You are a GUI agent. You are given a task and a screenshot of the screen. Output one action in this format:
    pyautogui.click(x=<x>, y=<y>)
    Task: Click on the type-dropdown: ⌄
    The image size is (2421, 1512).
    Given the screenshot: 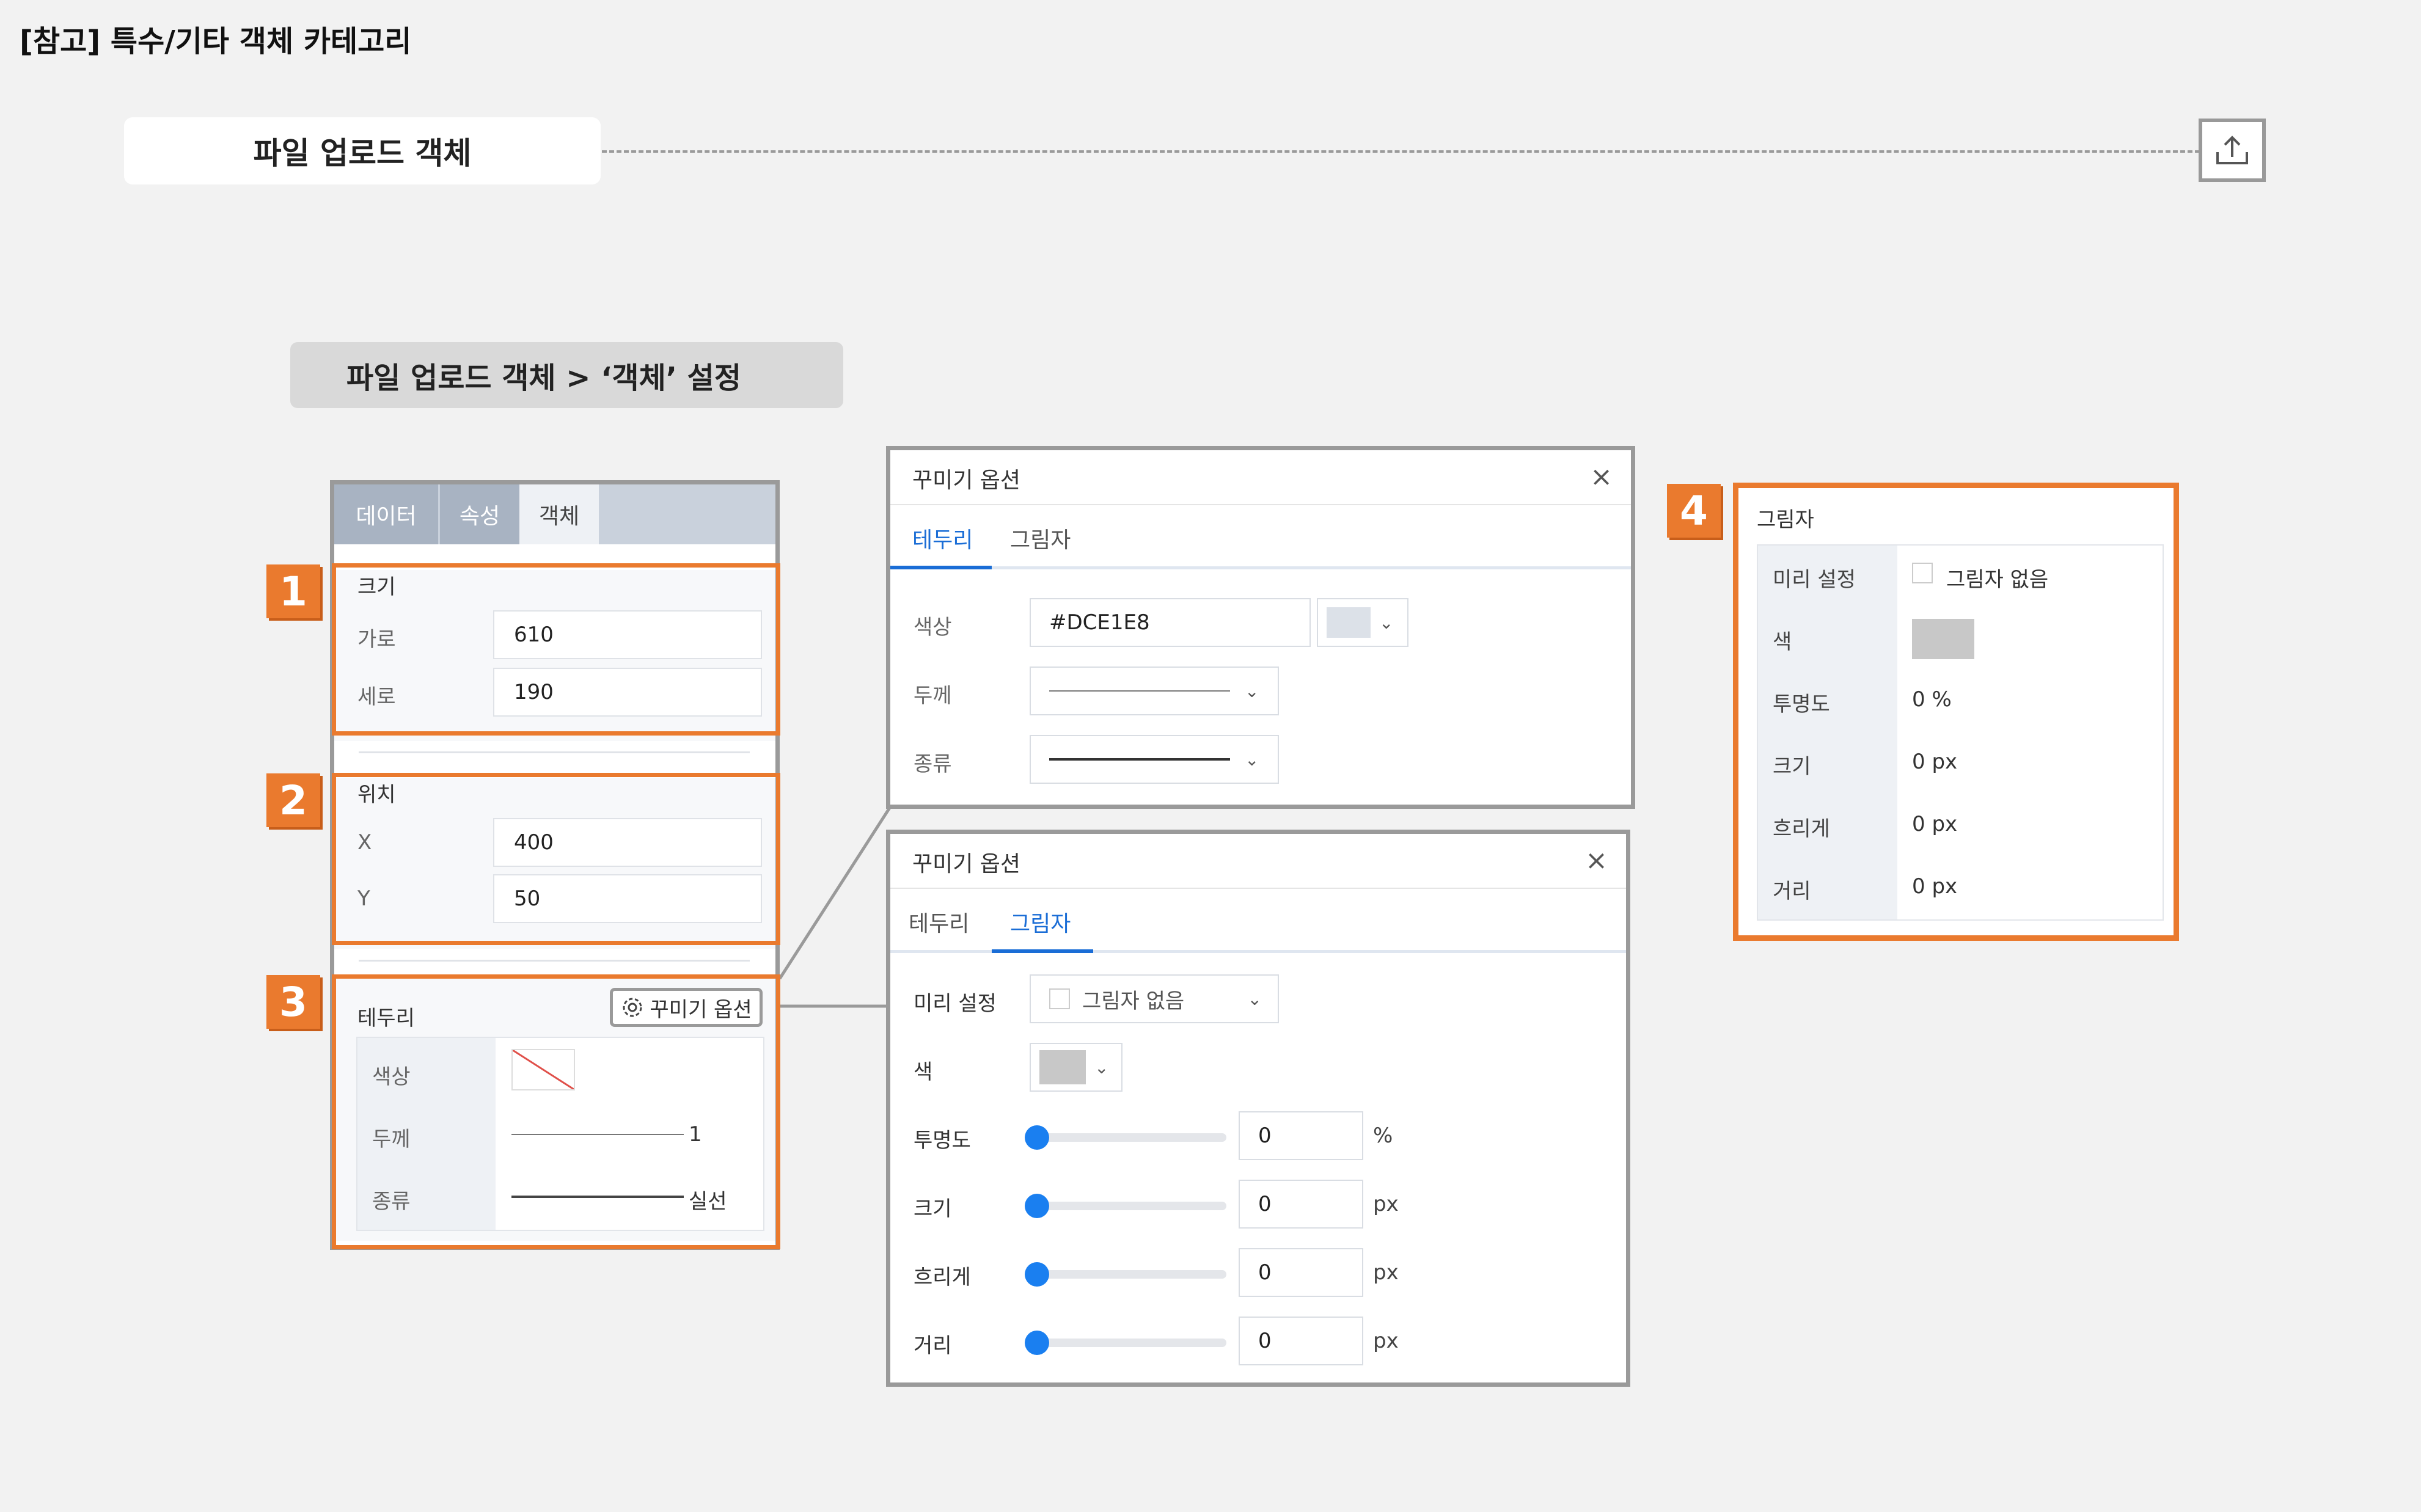 What is the action you would take?
    pyautogui.click(x=1154, y=760)
    